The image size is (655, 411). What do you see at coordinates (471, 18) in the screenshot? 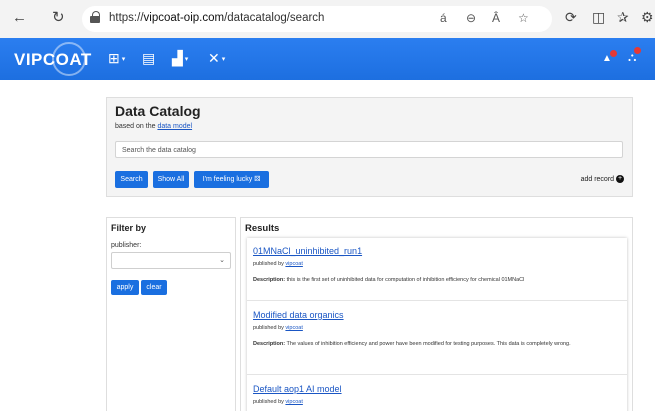
I see `zoom-icon: ⊖` at bounding box center [471, 18].